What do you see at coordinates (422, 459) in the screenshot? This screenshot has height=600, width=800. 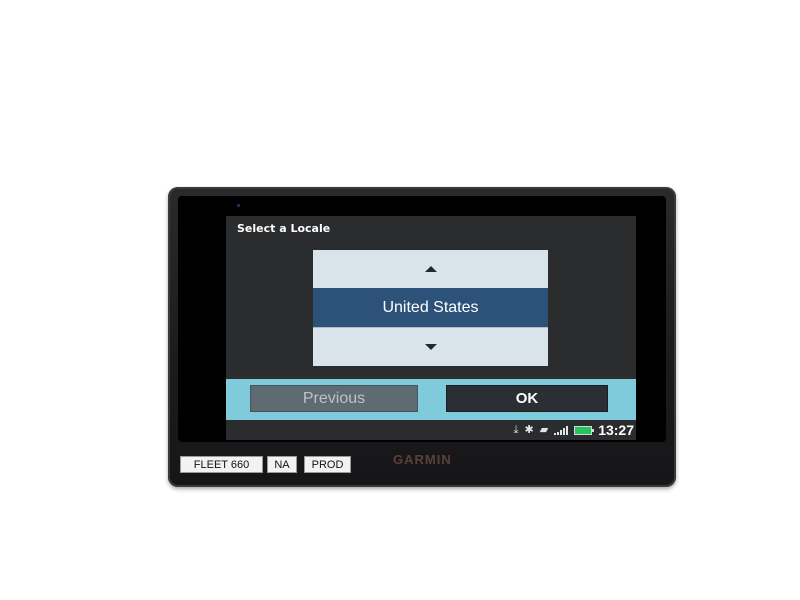 I see `brand-logo: GARMIN` at bounding box center [422, 459].